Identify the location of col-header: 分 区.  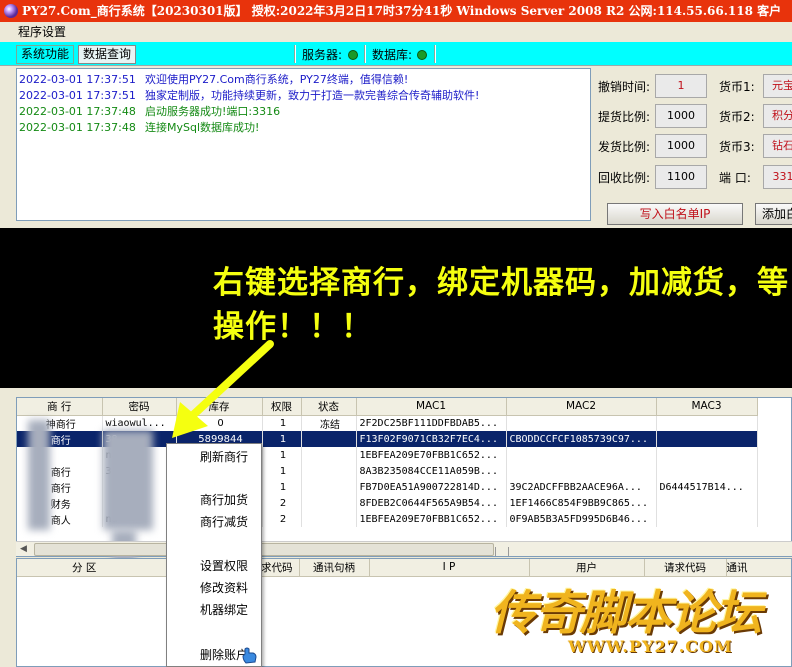
(92, 568).